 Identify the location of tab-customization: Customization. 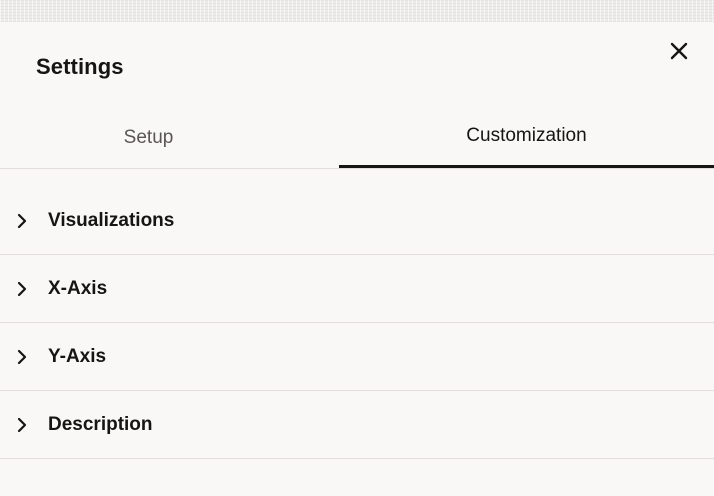
(526, 137).